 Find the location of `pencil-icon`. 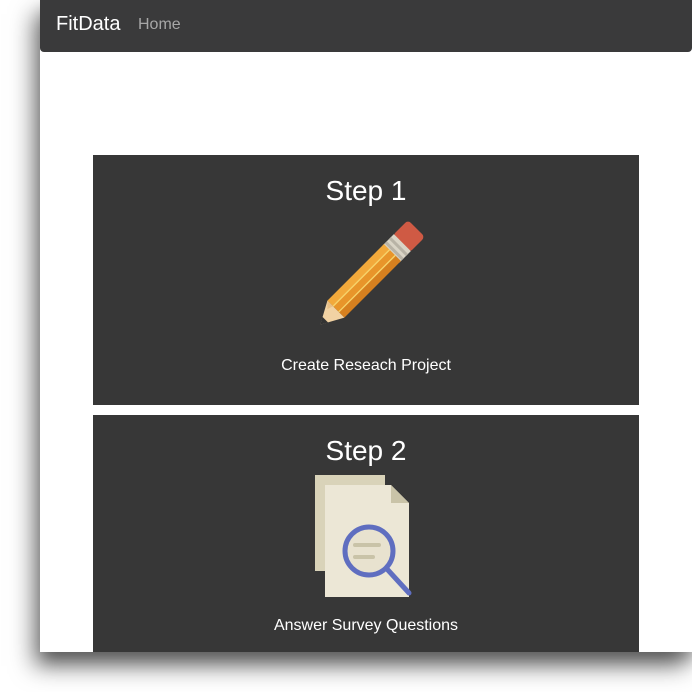

pencil-icon is located at coordinates (372, 273).